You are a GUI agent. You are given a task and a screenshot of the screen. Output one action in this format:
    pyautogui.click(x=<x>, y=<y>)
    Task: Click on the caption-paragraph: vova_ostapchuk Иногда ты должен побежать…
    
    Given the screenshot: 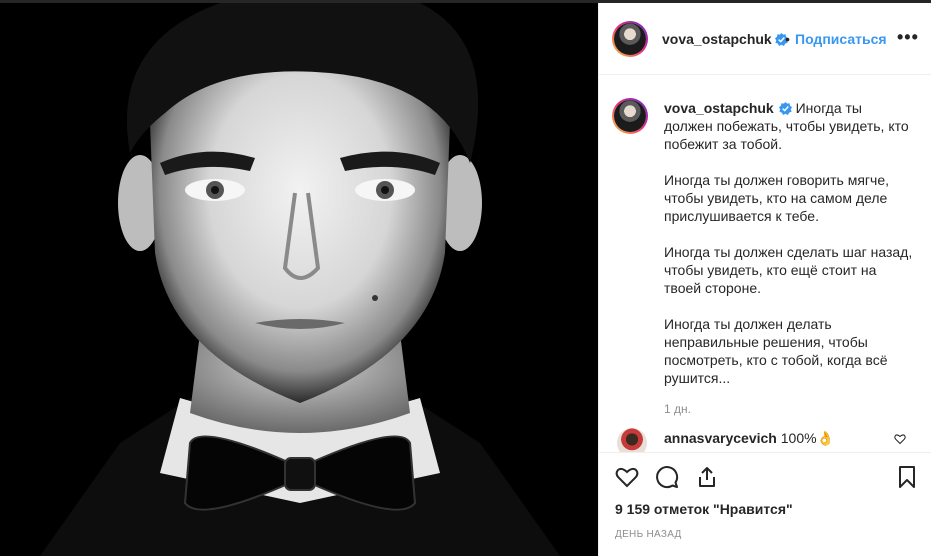 What is the action you would take?
    pyautogui.click(x=789, y=126)
    